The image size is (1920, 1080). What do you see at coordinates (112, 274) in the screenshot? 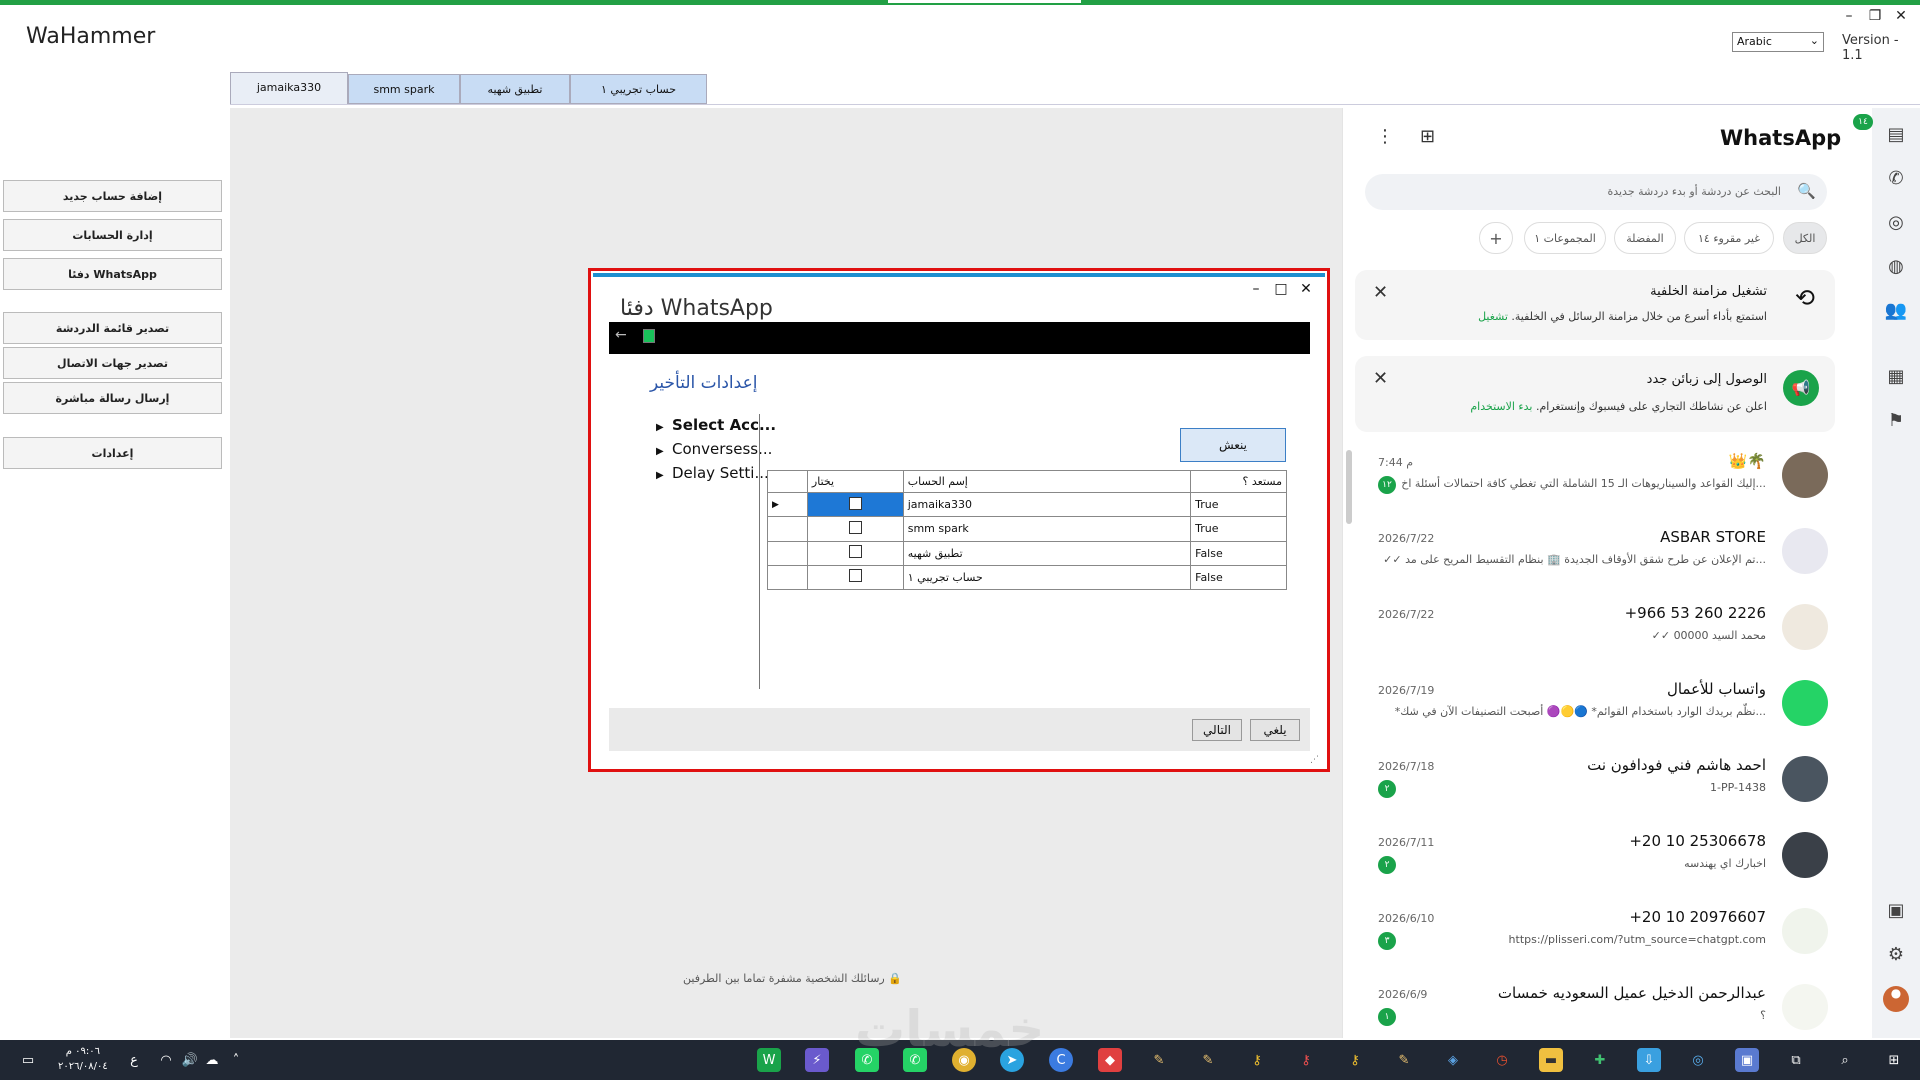
I see `warmup-whatsapp-button: دفئا WhatsApp` at bounding box center [112, 274].